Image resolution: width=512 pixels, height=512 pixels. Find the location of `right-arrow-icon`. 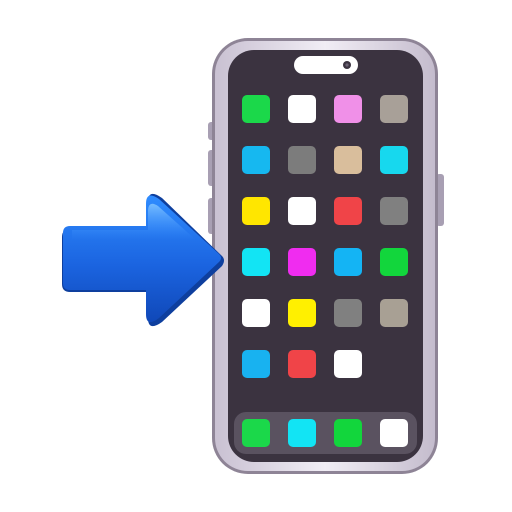

right-arrow-icon is located at coordinates (143, 260).